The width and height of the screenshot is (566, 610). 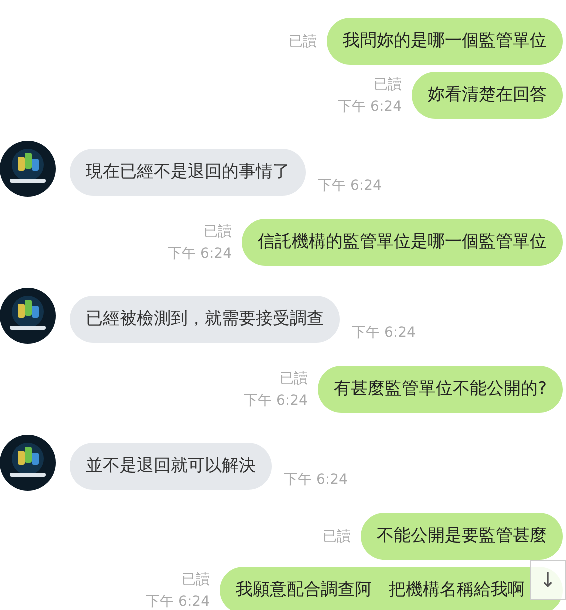 What do you see at coordinates (188, 172) in the screenshot?
I see `message-bubble: 現在已經不是退回的事情了` at bounding box center [188, 172].